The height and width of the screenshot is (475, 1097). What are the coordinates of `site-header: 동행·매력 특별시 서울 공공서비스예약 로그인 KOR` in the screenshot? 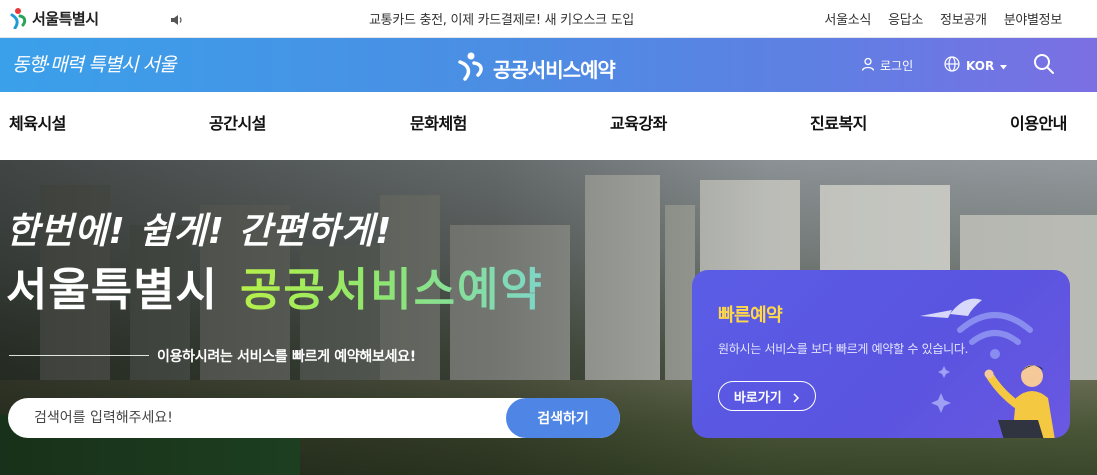 It's located at (548, 65).